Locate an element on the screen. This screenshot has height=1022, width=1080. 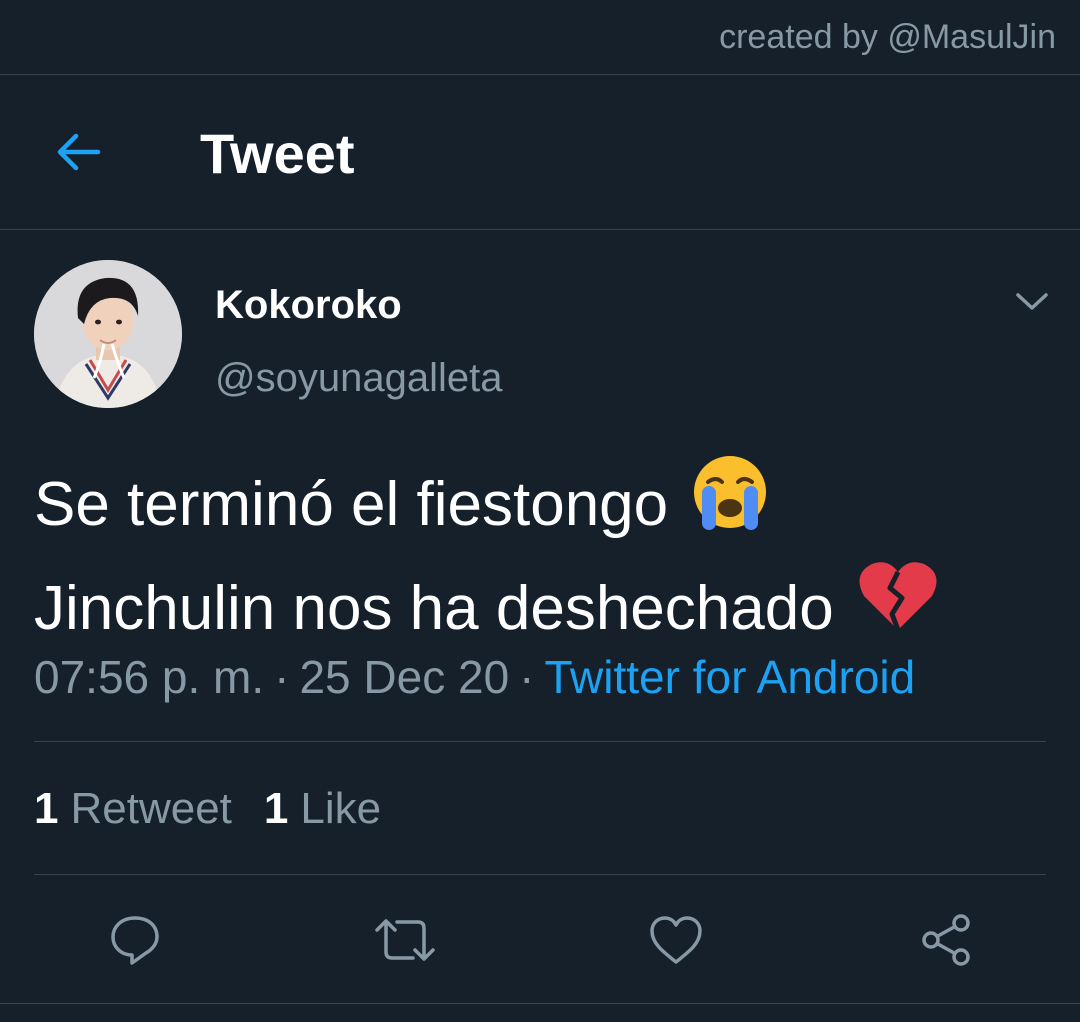
retweet-icon is located at coordinates (405, 940).